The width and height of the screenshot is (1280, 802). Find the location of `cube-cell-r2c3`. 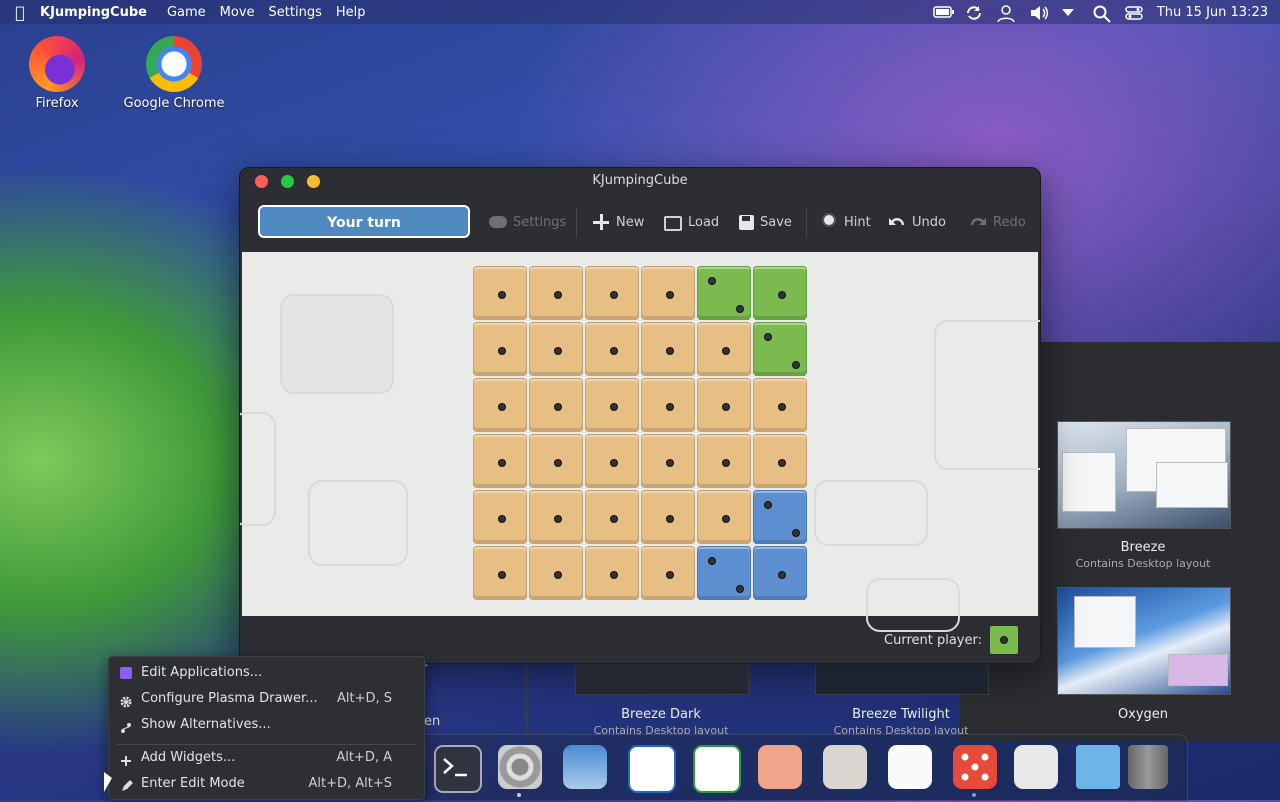

cube-cell-r2c3 is located at coordinates (612, 349).